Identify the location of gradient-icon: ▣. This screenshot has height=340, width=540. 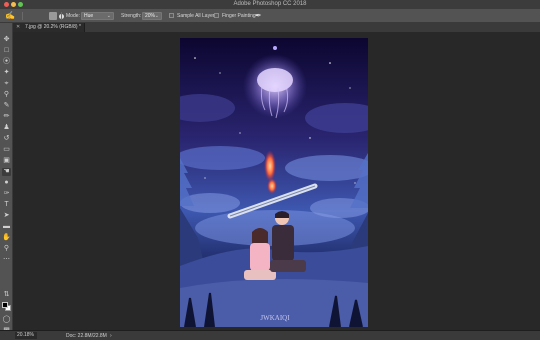
(6, 161).